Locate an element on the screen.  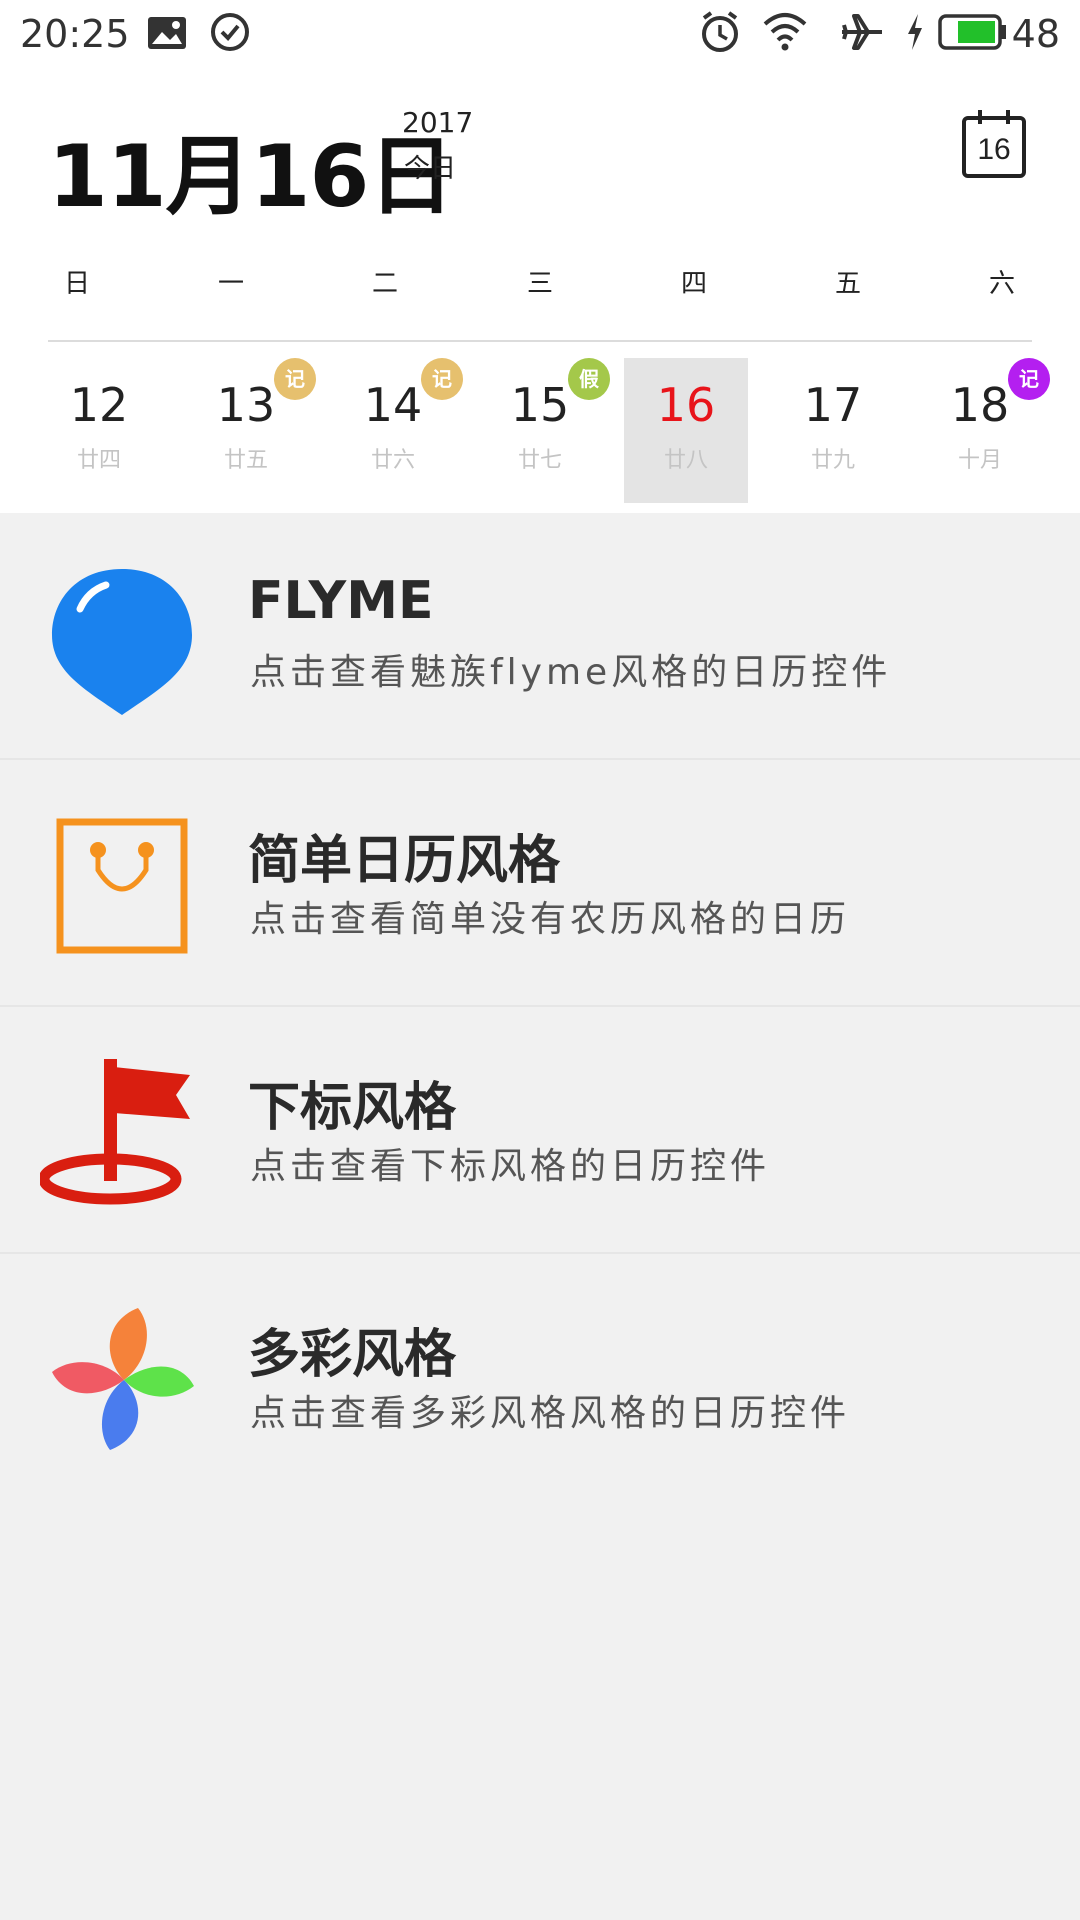
current-date: 11月16日 is located at coordinates (251, 177).